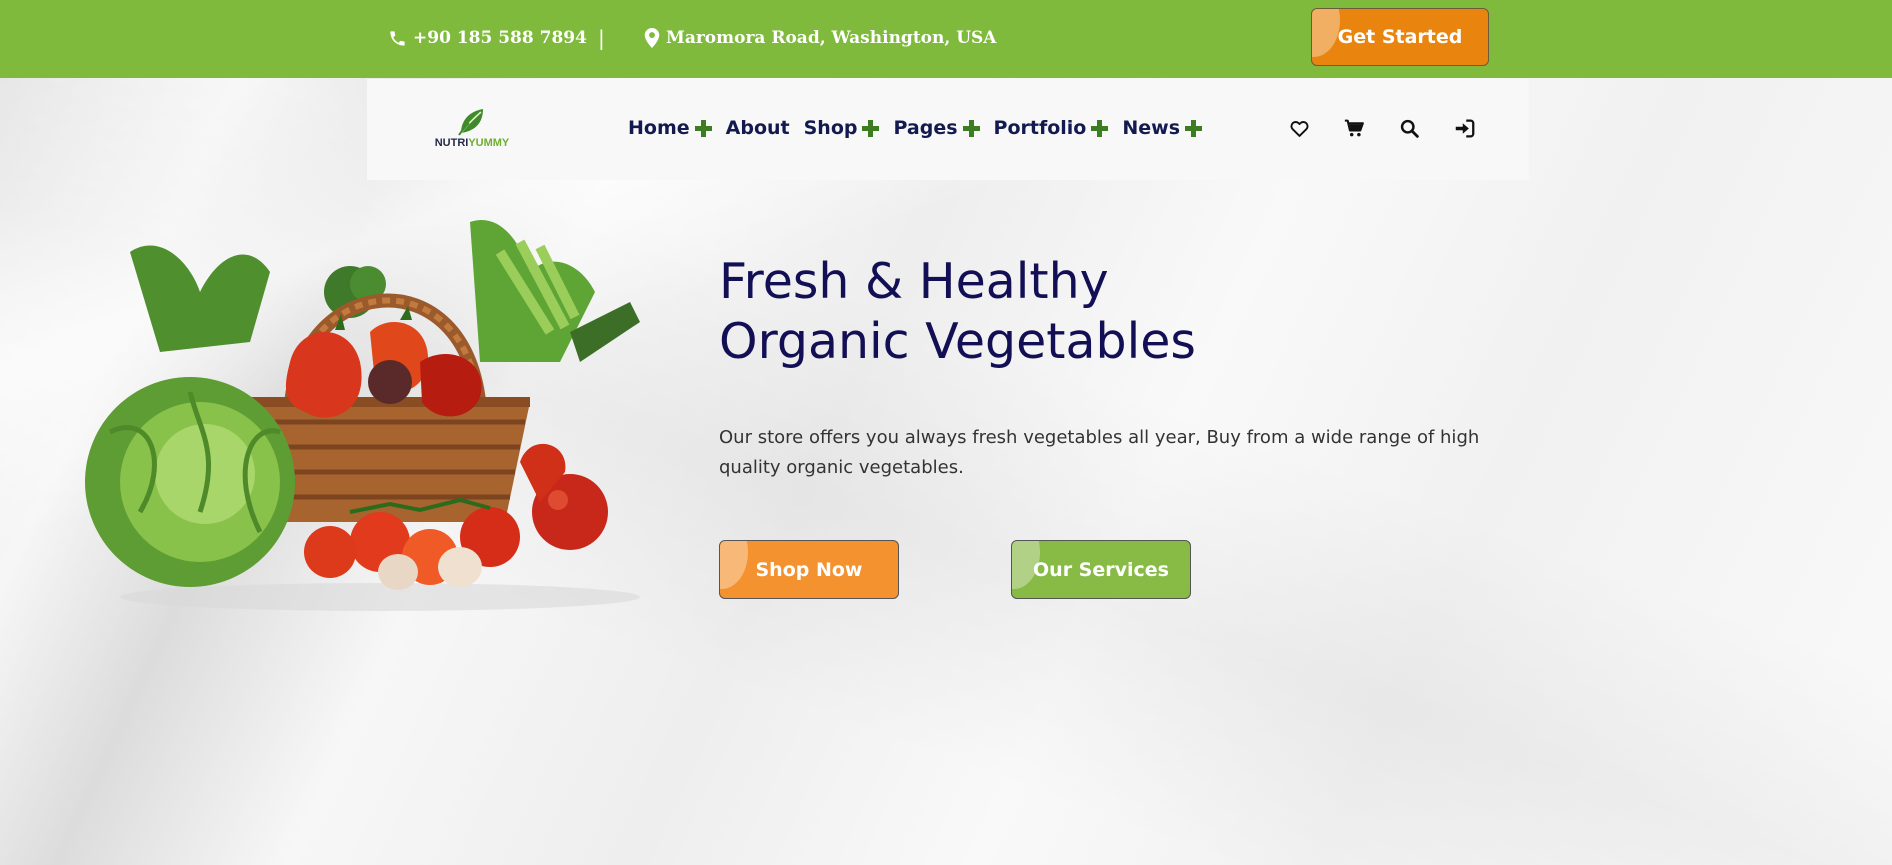  What do you see at coordinates (500, 38) in the screenshot?
I see `phone-number: +90 185 588 7894` at bounding box center [500, 38].